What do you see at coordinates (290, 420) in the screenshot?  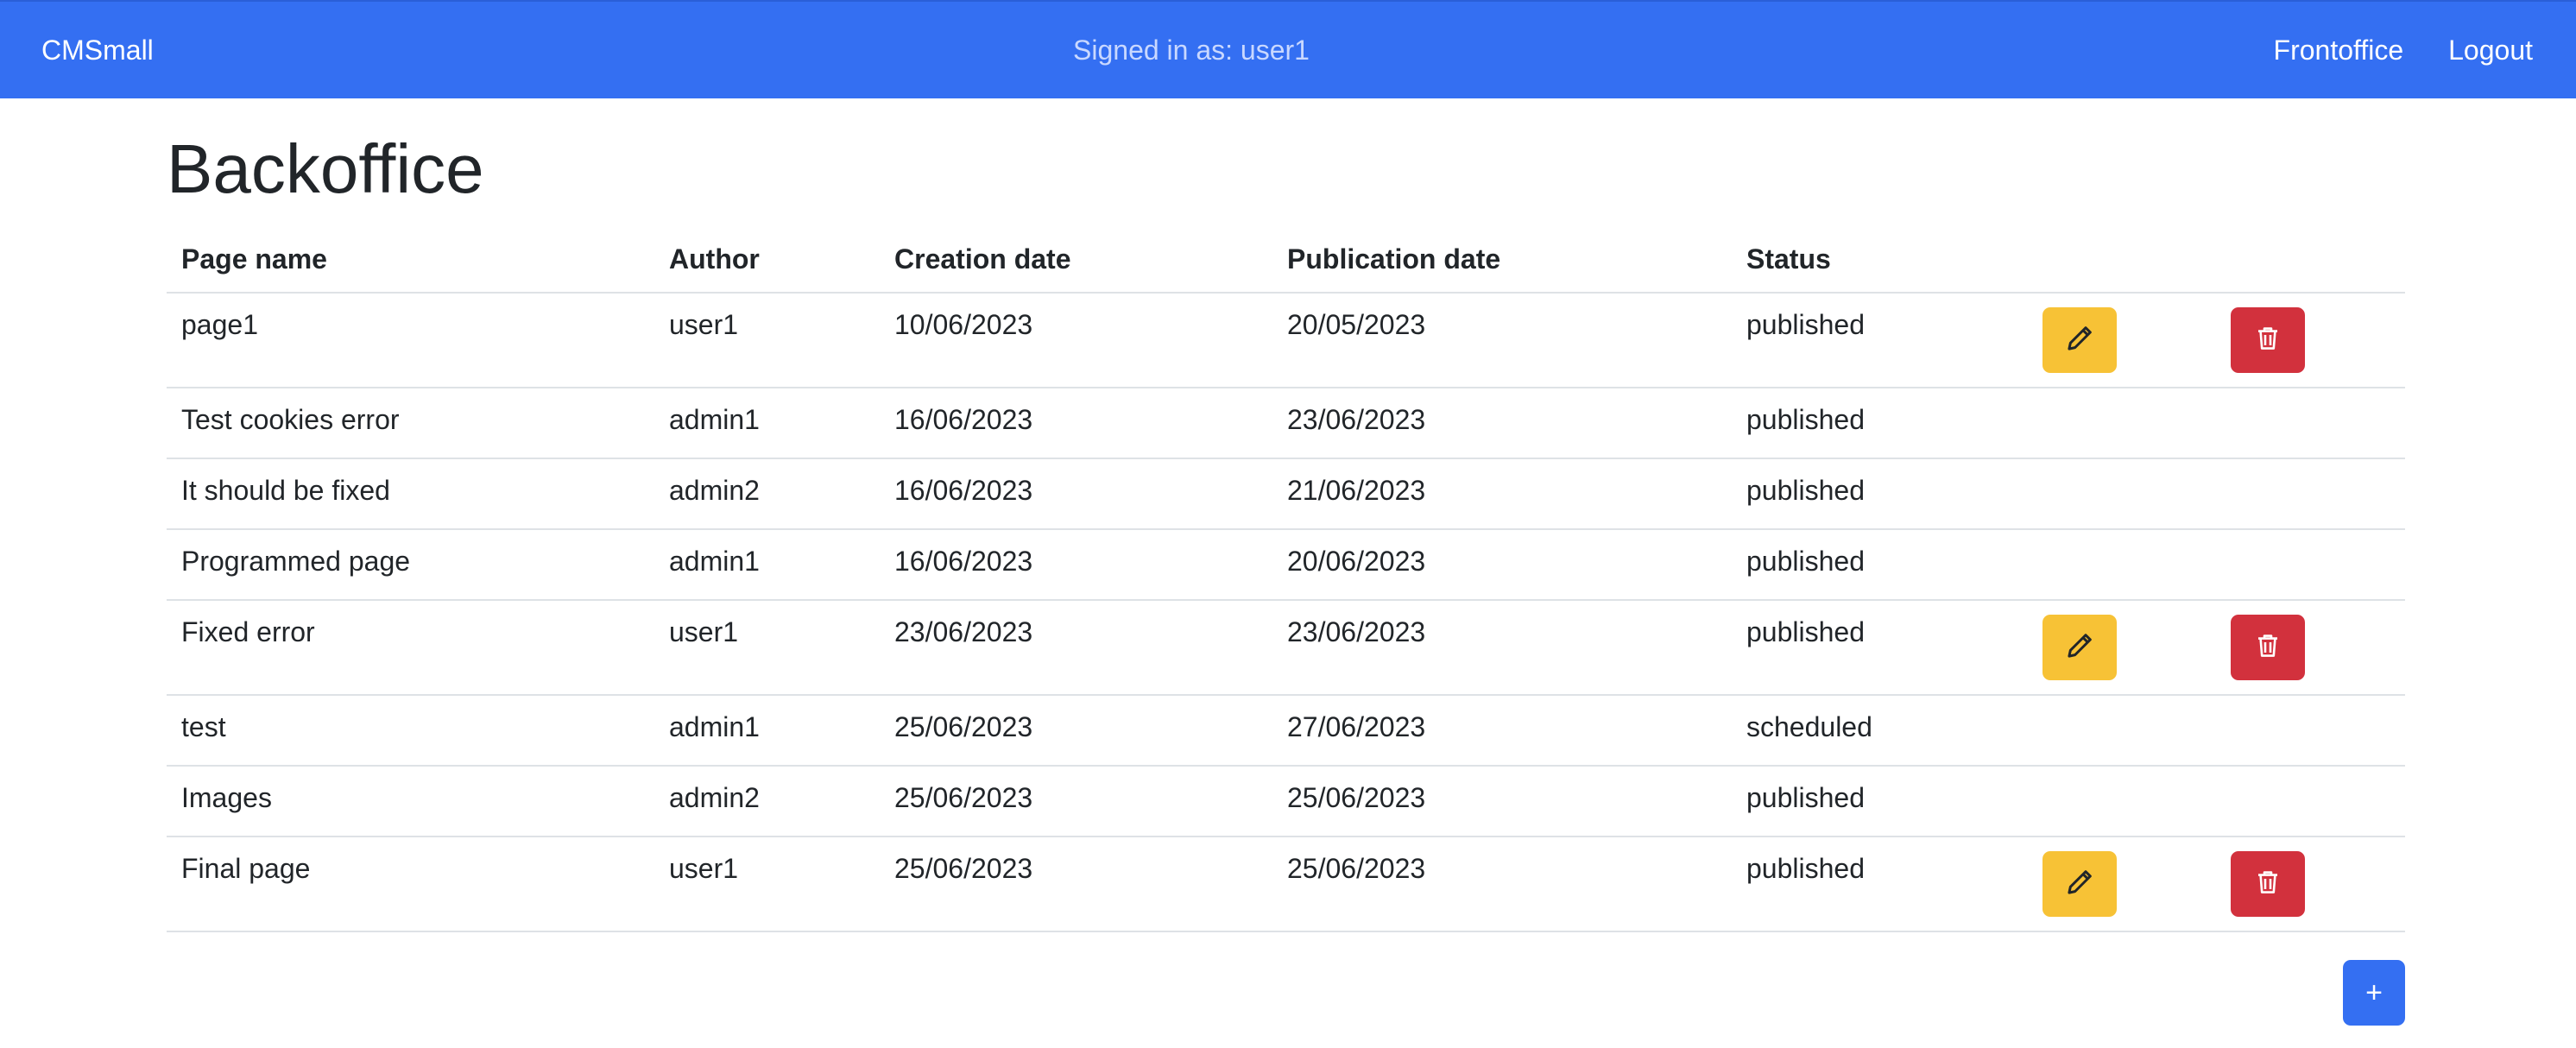 I see `cell-page-name: Test cookies error` at bounding box center [290, 420].